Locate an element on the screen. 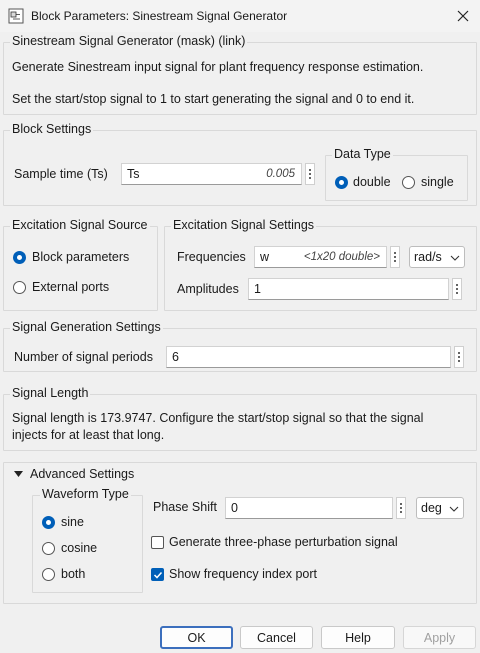  block-settings-legend: Block Settings is located at coordinates (52, 129).